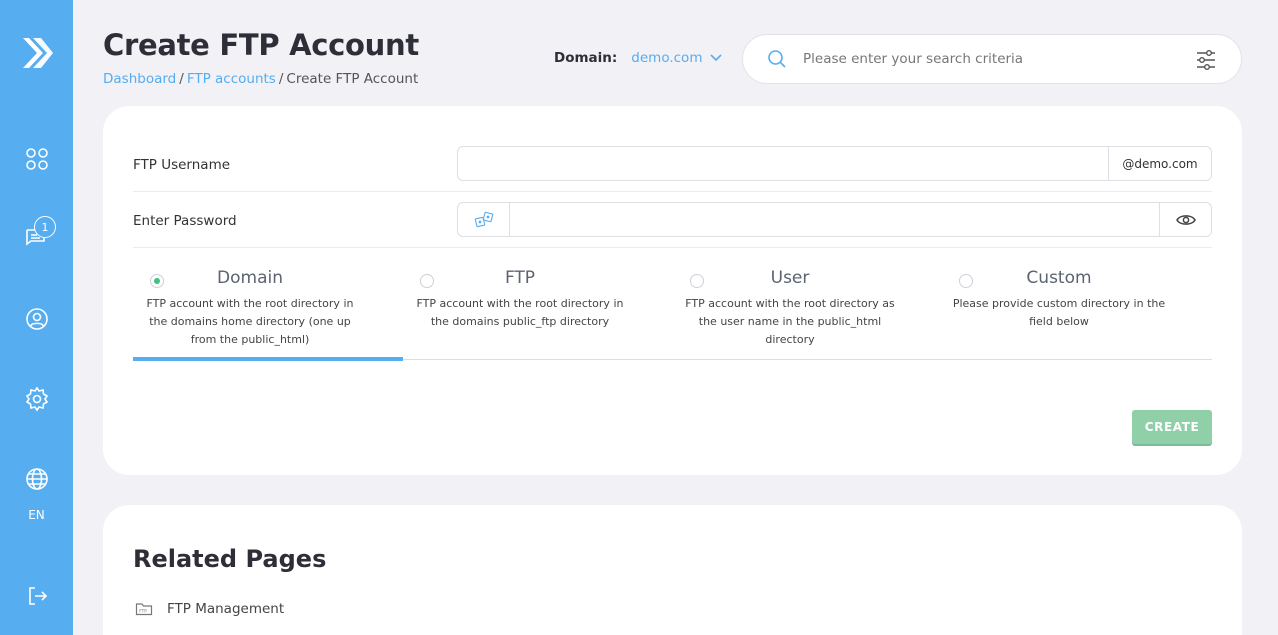 This screenshot has width=1278, height=635. I want to click on ftp-folder-icon: FTP, so click(144, 609).